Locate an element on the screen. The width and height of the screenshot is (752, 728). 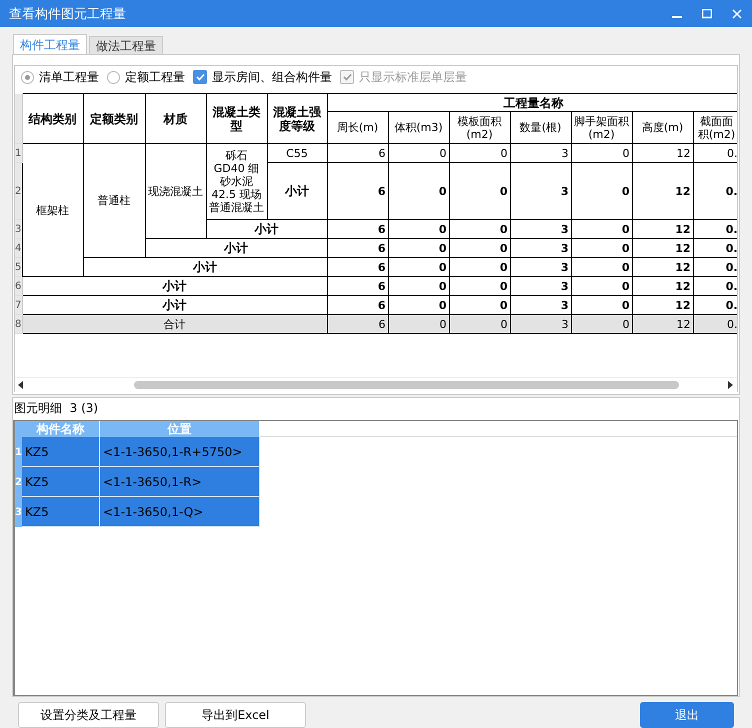
checkmark-icon is located at coordinates (200, 77).